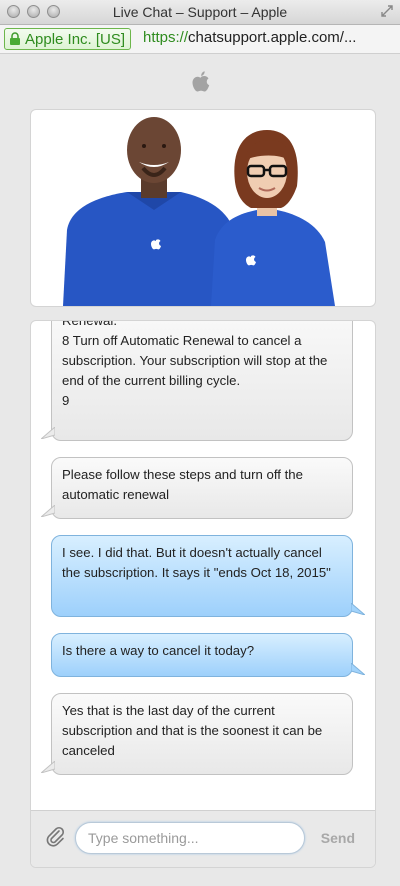  What do you see at coordinates (338, 838) in the screenshot?
I see `send-button: Send` at bounding box center [338, 838].